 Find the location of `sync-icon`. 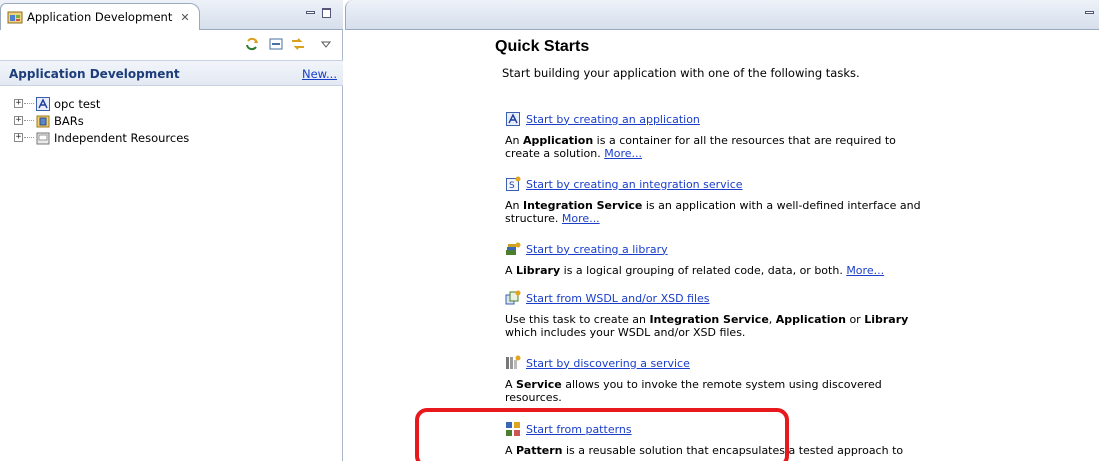

sync-icon is located at coordinates (252, 44).